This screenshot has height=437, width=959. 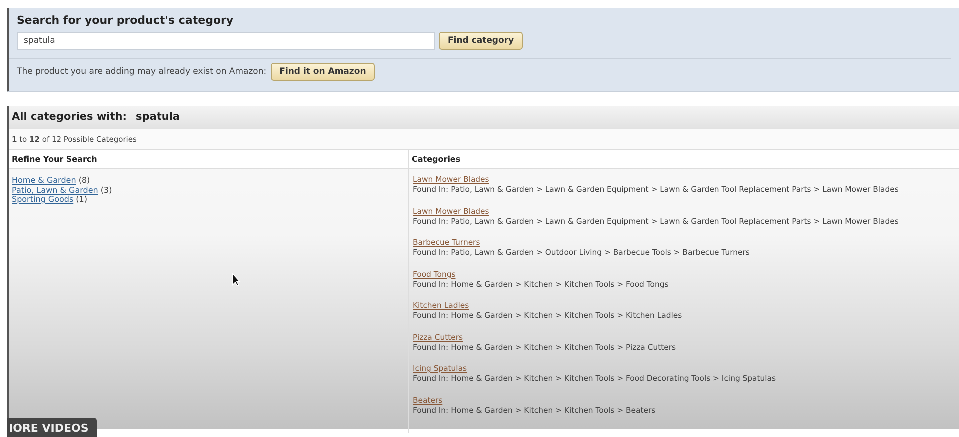 What do you see at coordinates (126, 20) in the screenshot?
I see `panel-title: Search for your product's category` at bounding box center [126, 20].